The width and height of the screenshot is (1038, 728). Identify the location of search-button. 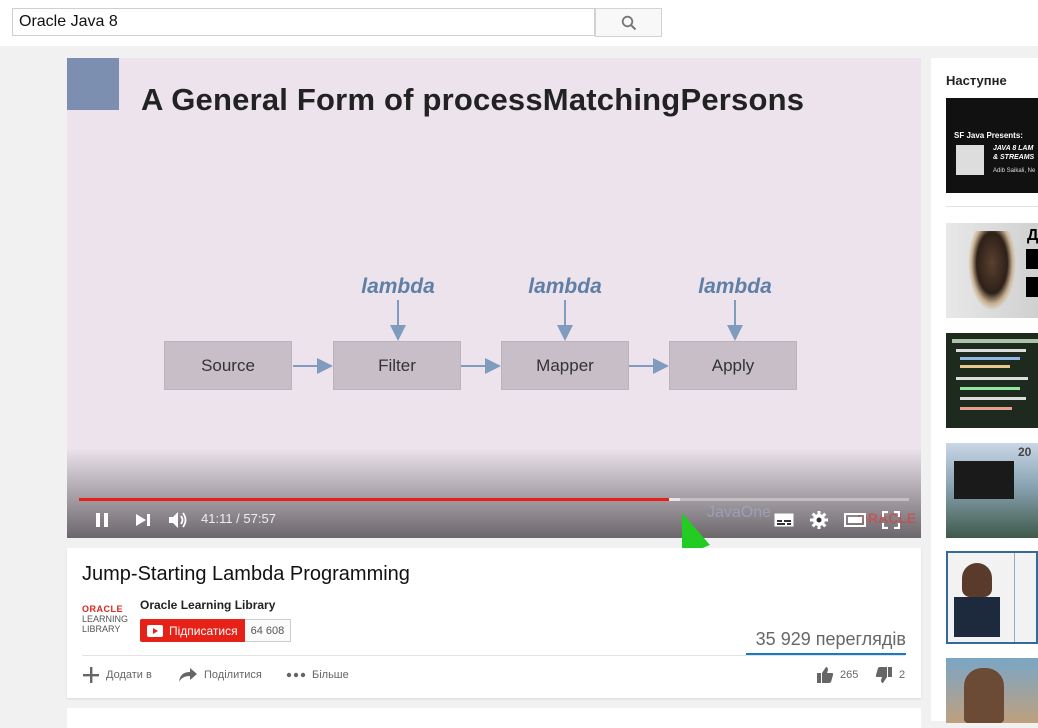
(628, 22).